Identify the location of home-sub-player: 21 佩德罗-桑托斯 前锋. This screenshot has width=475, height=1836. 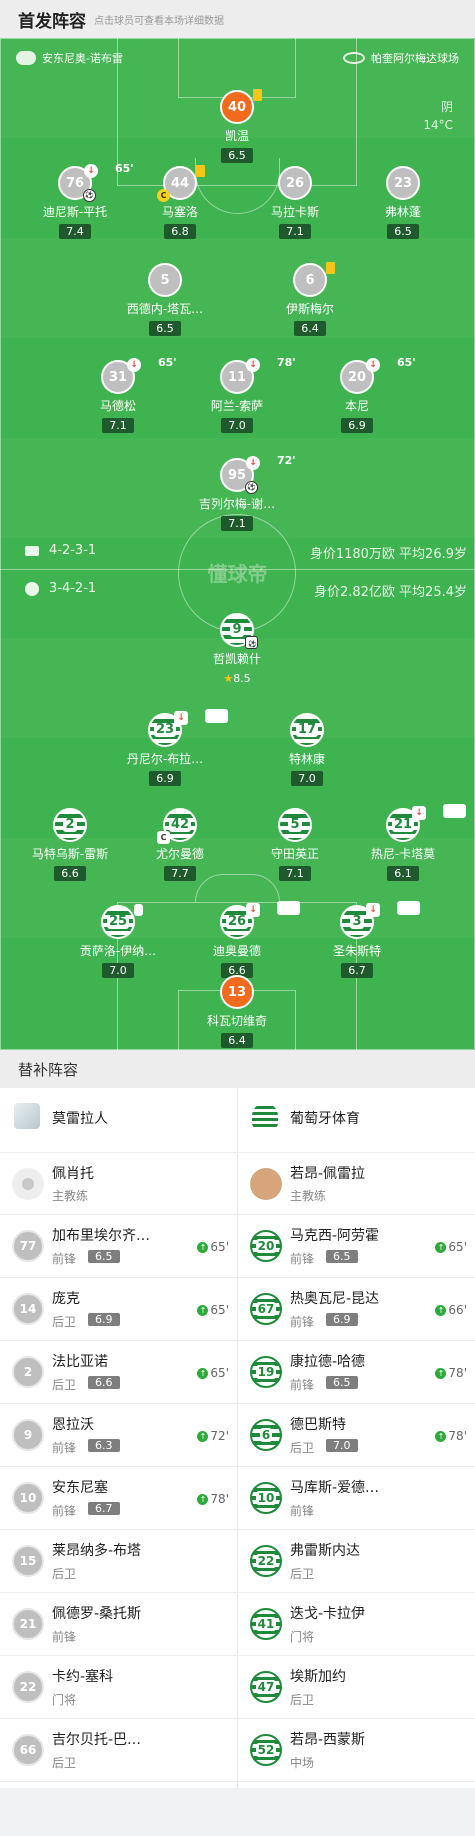
(118, 1624).